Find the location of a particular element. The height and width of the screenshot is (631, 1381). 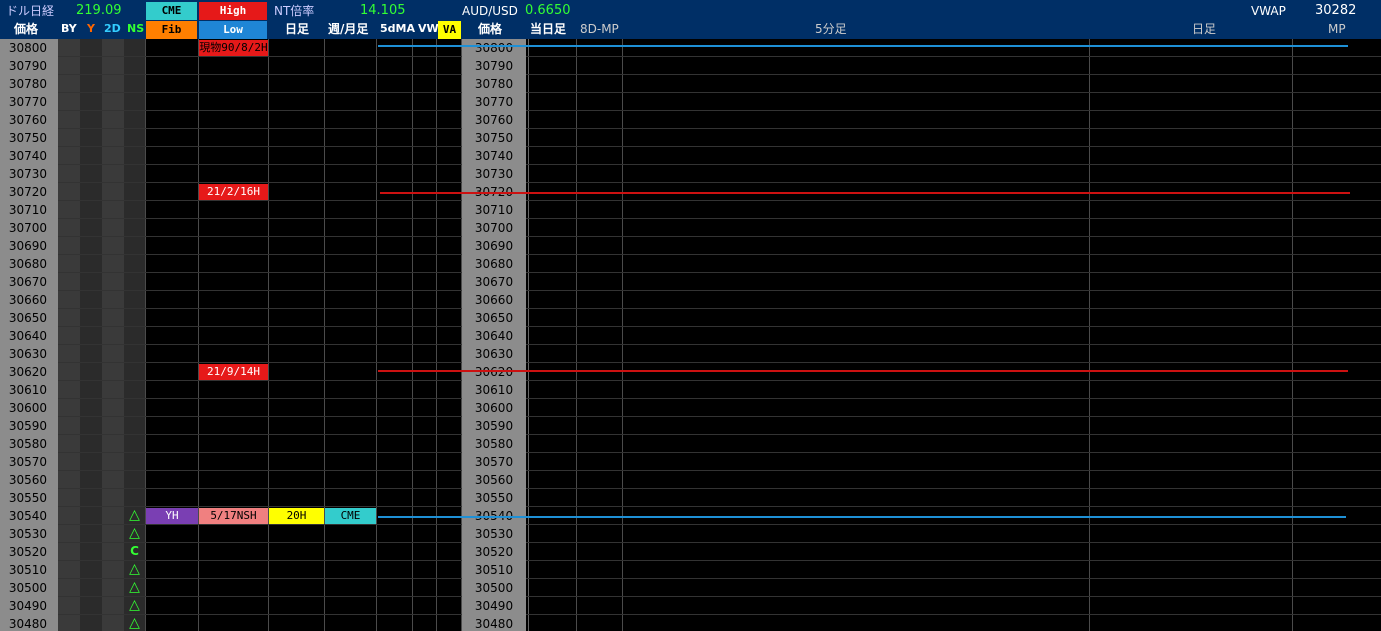

high-header-button: High is located at coordinates (233, 11).